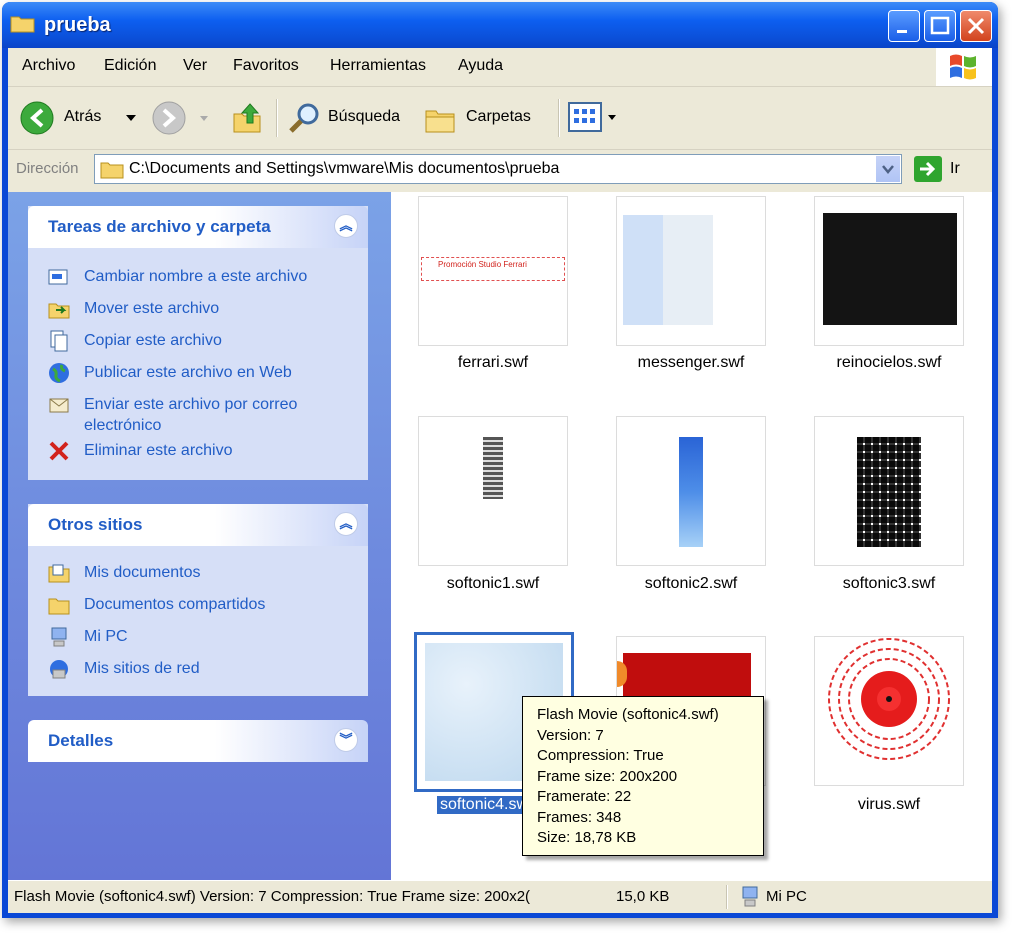 The height and width of the screenshot is (940, 1020). I want to click on forward-arrow-icon, so click(169, 118).